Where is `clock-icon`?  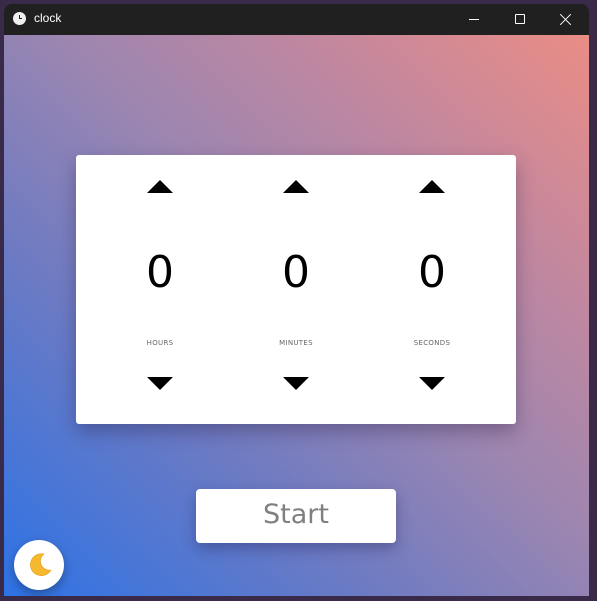
clock-icon is located at coordinates (19, 18).